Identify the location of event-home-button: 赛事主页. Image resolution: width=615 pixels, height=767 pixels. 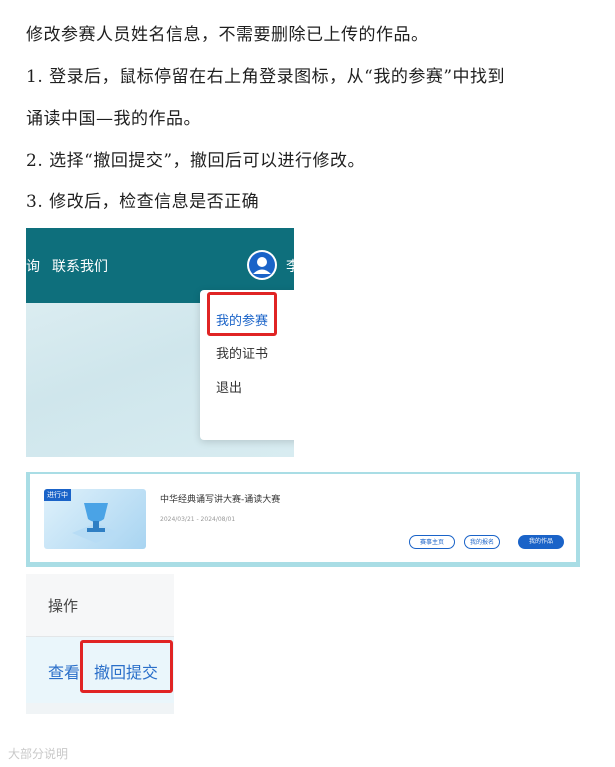
(432, 542).